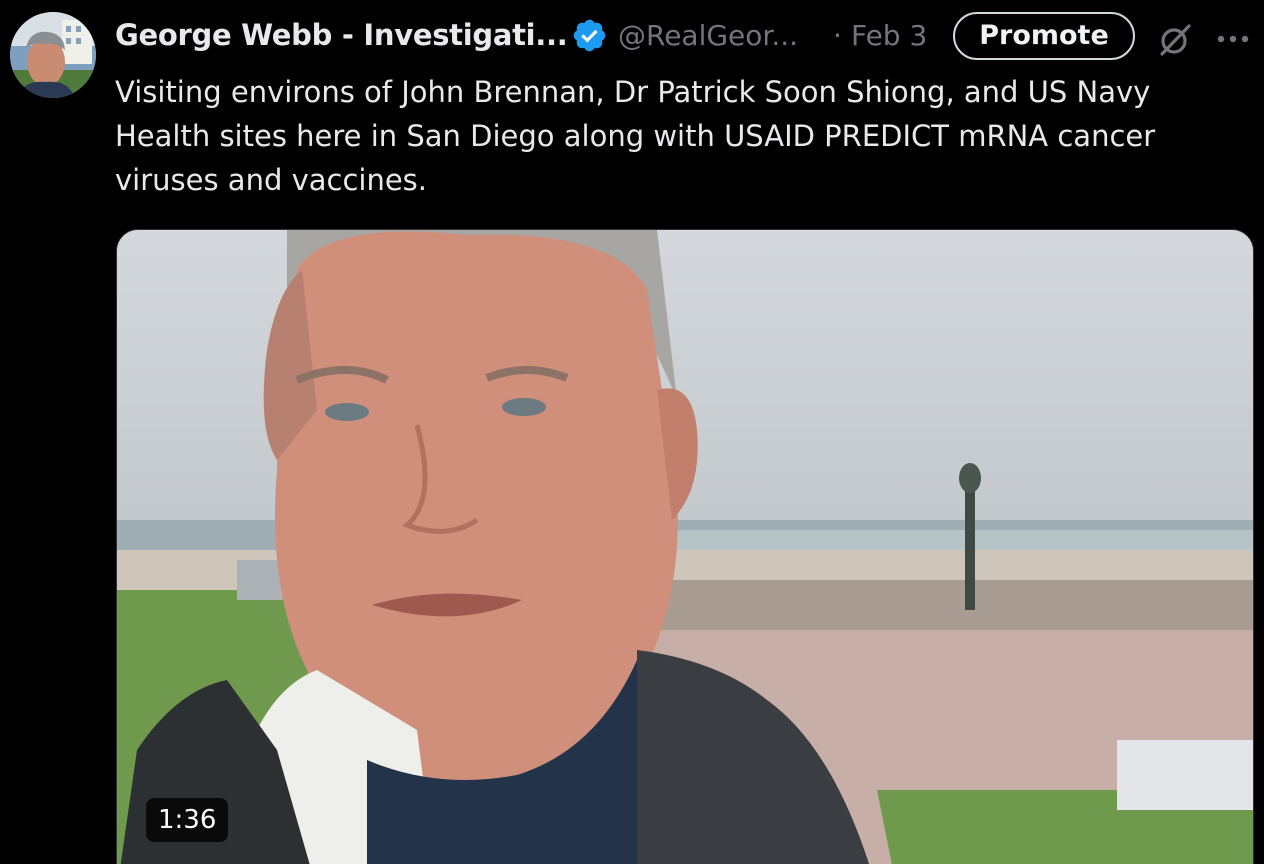 Image resolution: width=1264 pixels, height=864 pixels. What do you see at coordinates (1044, 36) in the screenshot?
I see `promote-button: Promote` at bounding box center [1044, 36].